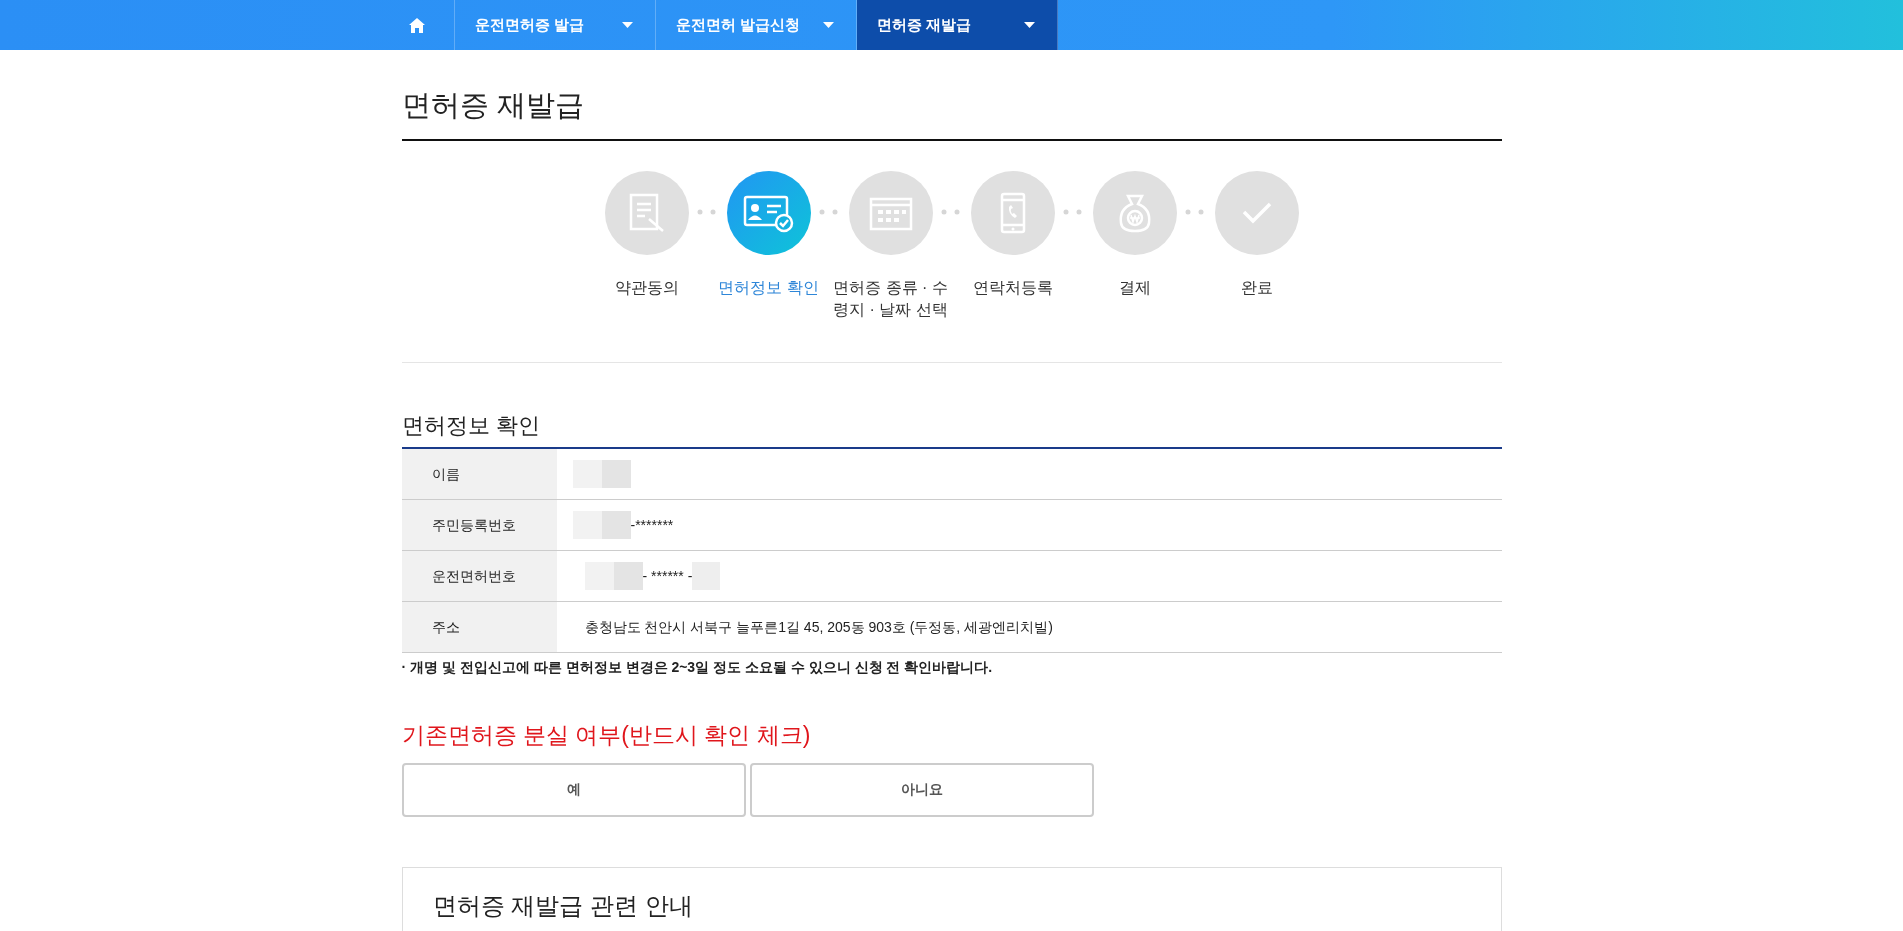 Image resolution: width=1903 pixels, height=931 pixels. Describe the element at coordinates (606, 736) in the screenshot. I see `question-title: 기존면허증 분실 여부(반드시 확인 체크)` at that location.